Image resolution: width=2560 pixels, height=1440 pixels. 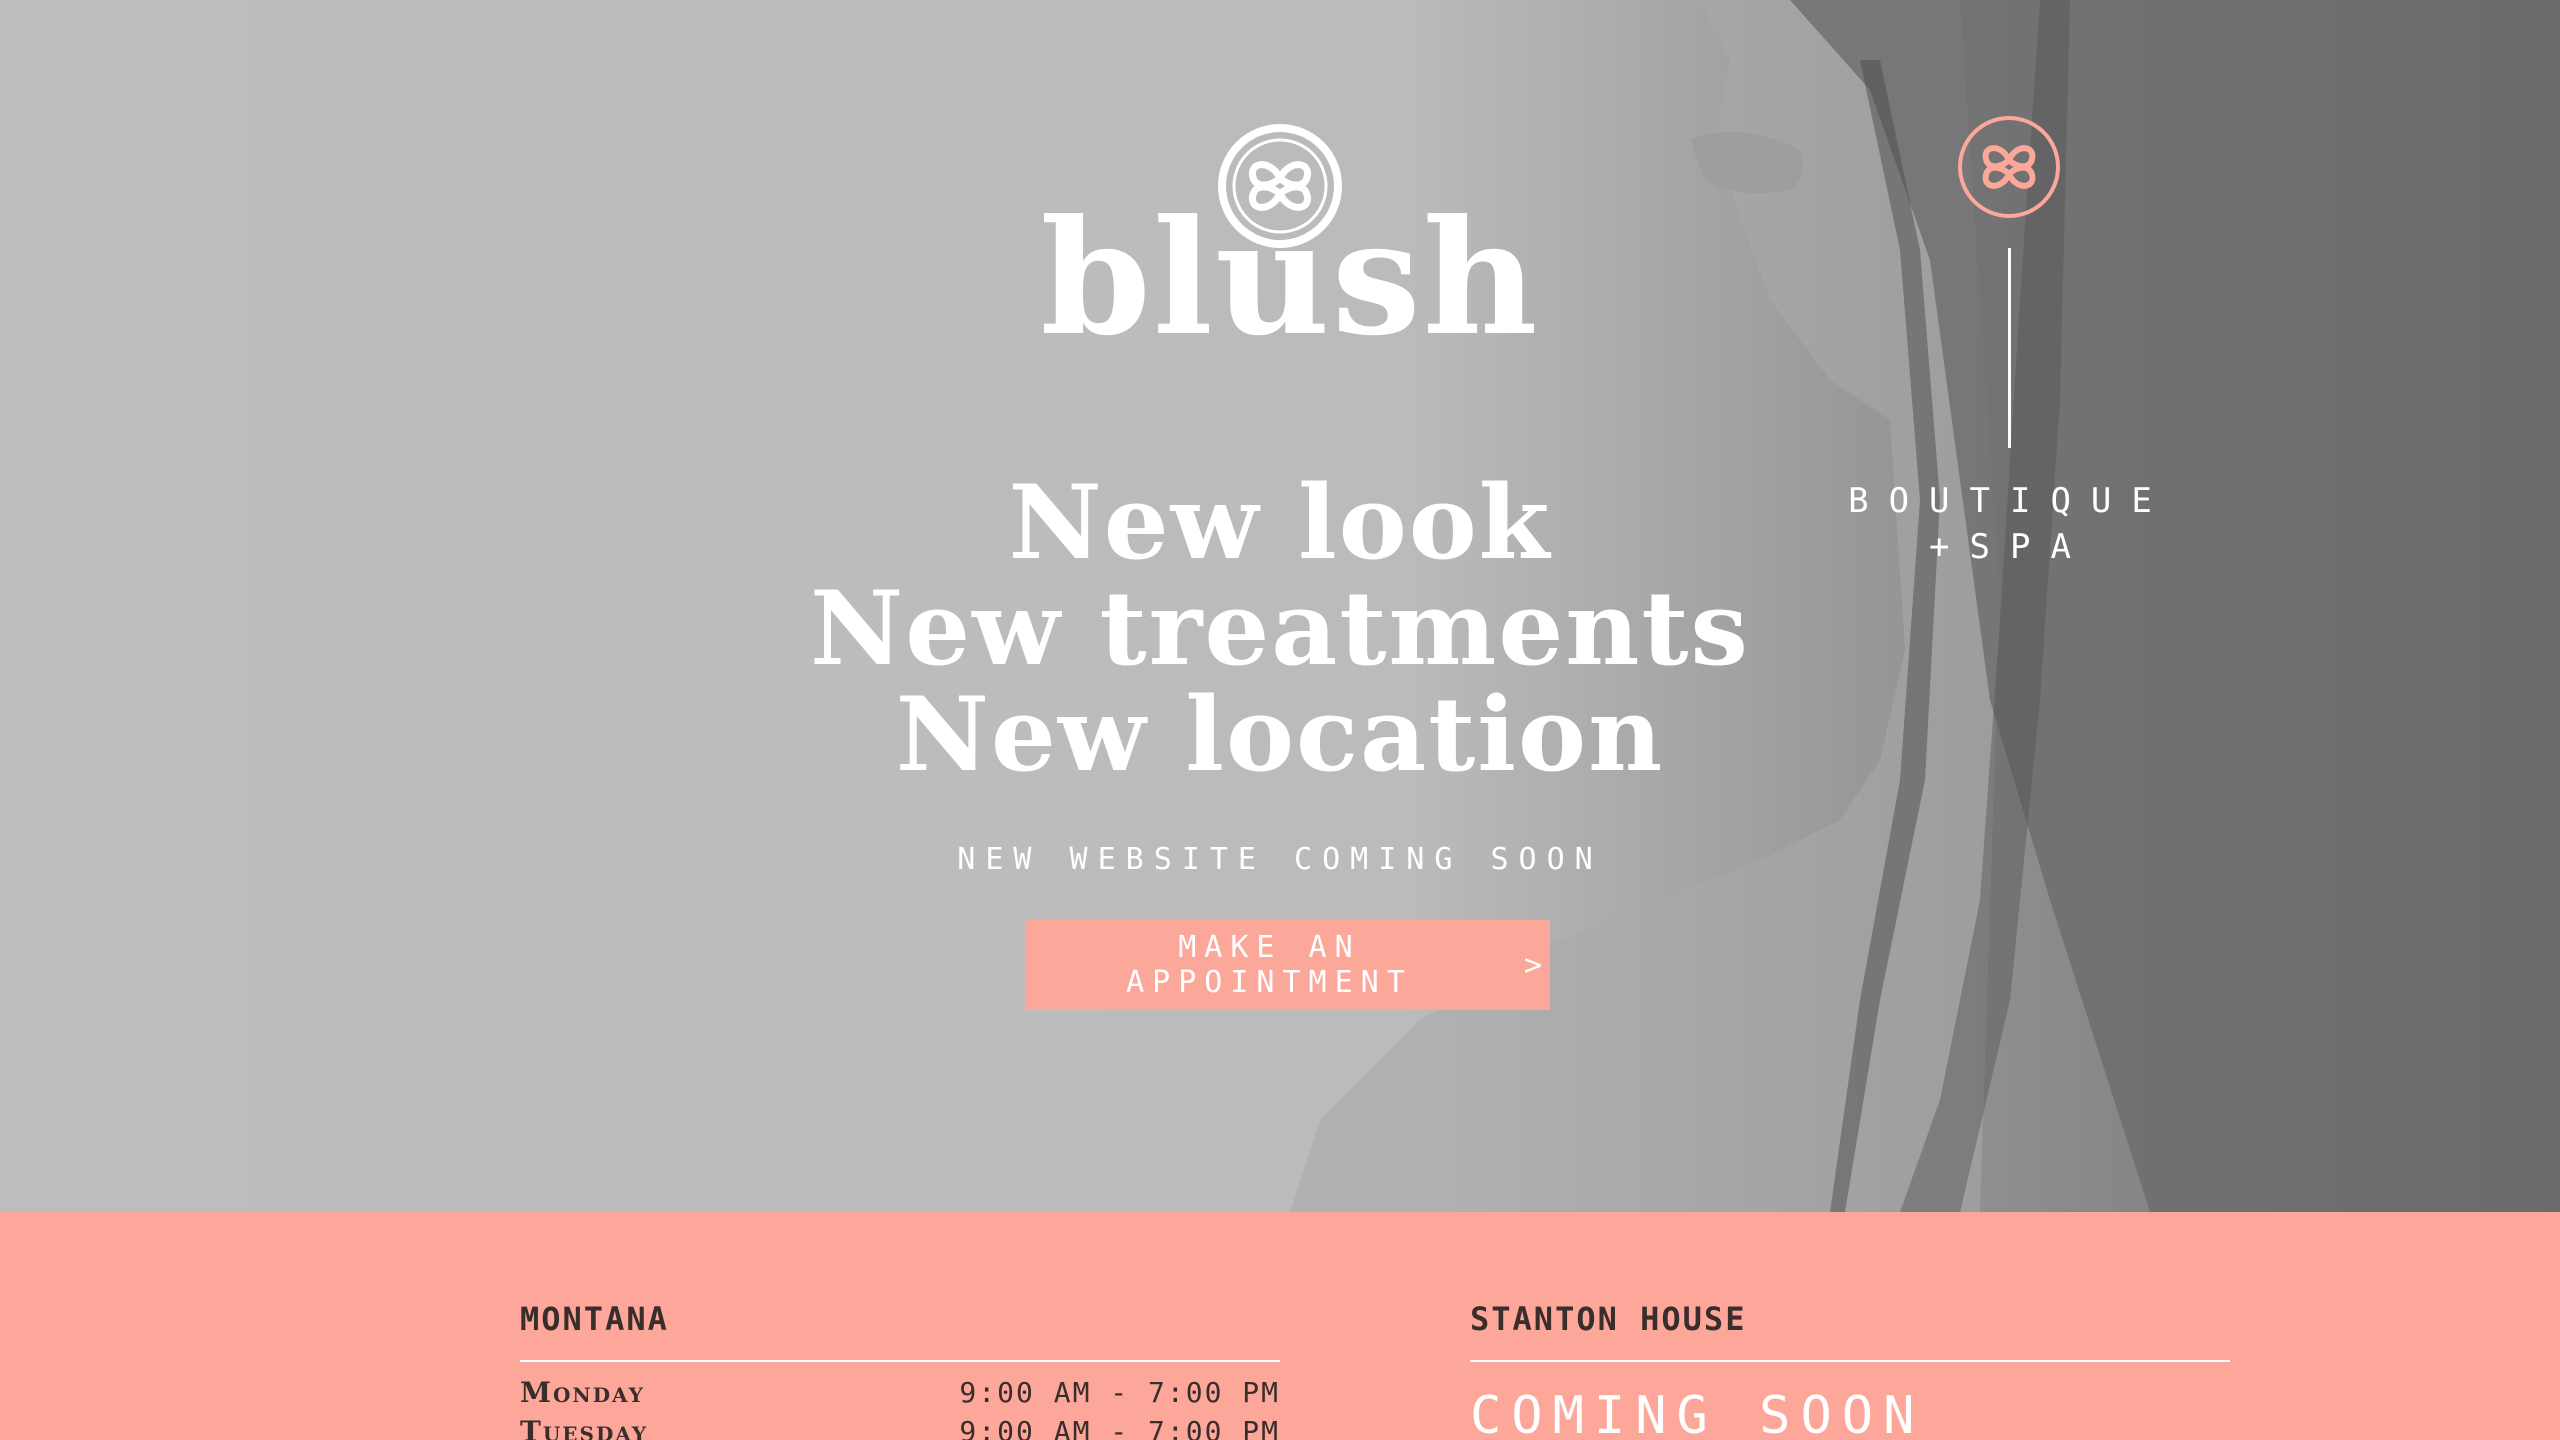 I want to click on boutique-spa-label: BOUTIQUE +SPA, so click(x=2010, y=524).